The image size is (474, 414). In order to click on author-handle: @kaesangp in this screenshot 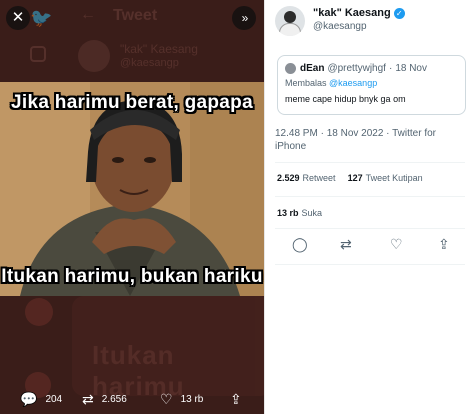, I will do `click(340, 26)`.